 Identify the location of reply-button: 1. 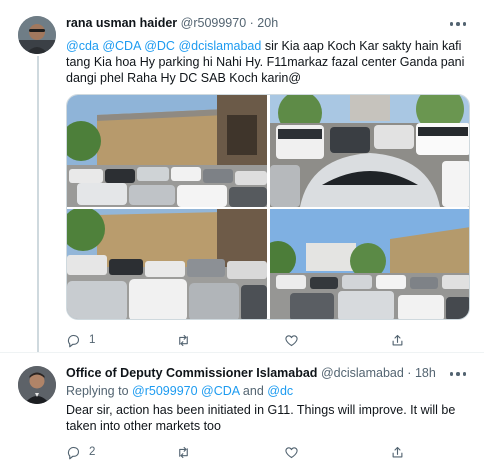
(80, 340).